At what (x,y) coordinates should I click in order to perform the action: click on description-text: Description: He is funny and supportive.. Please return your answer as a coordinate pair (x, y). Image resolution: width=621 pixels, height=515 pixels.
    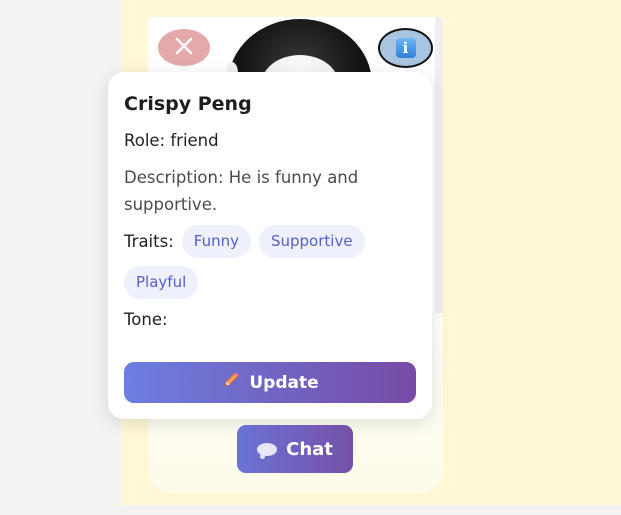
    Looking at the image, I should click on (241, 191).